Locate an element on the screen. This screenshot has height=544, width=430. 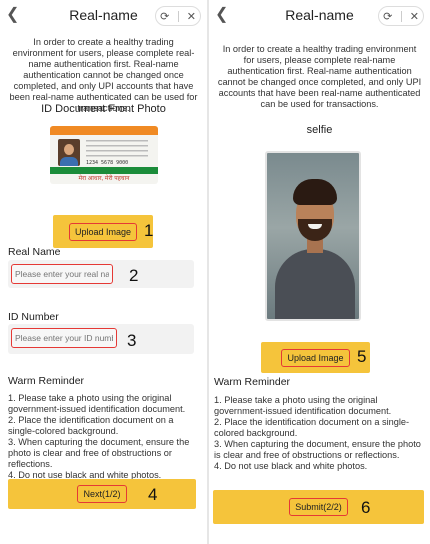
selfie-body is located at coordinates (315, 284).